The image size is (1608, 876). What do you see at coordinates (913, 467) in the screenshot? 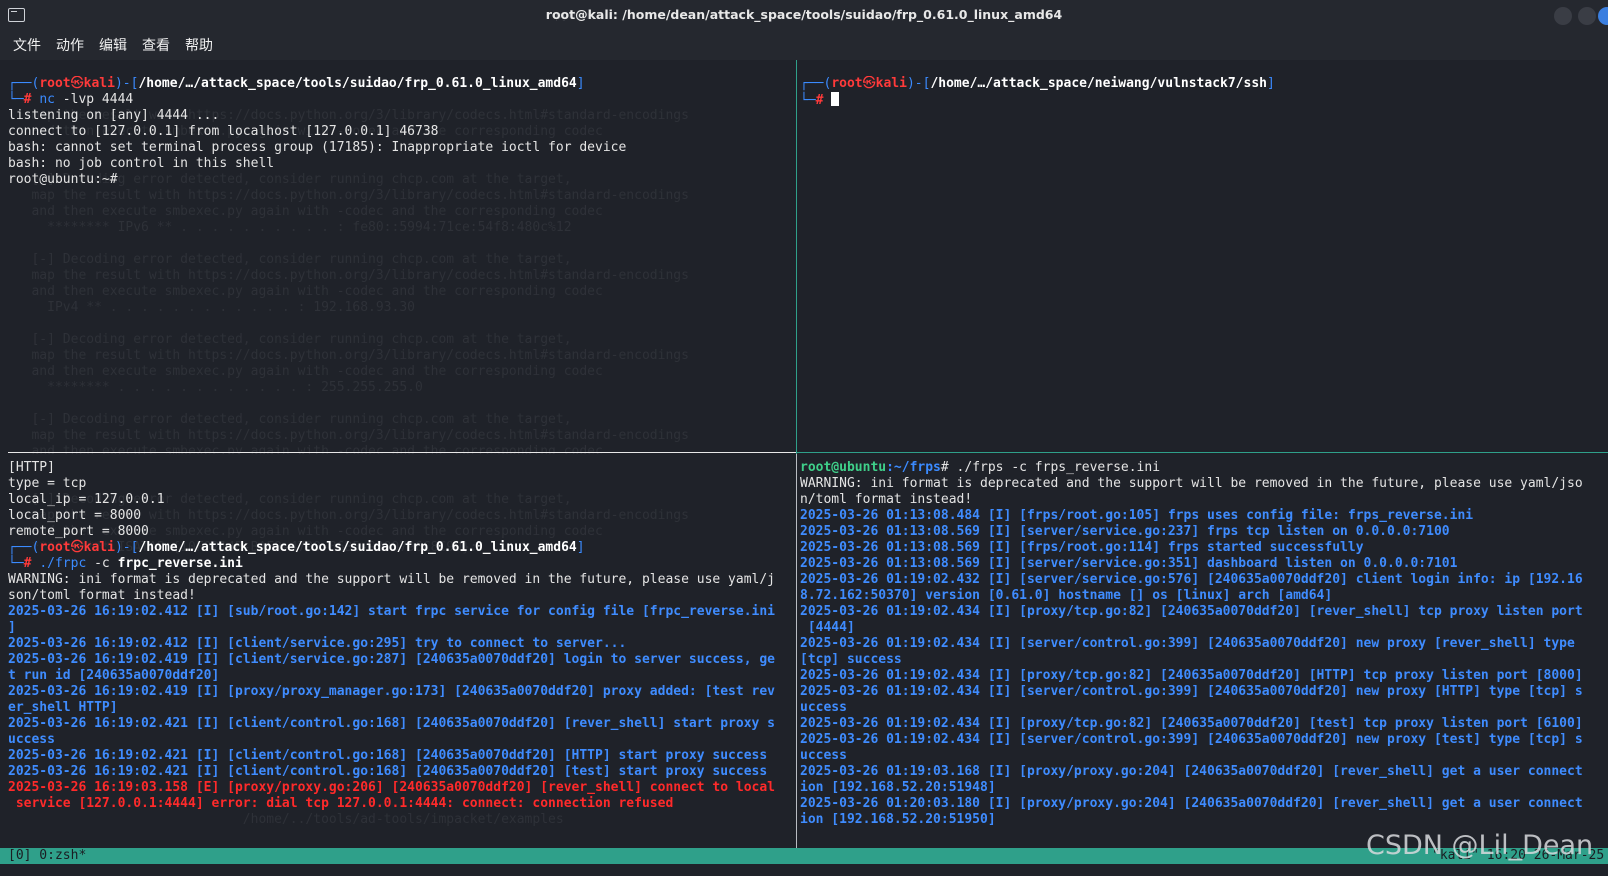
I see `prompt-path: :~/frps` at bounding box center [913, 467].